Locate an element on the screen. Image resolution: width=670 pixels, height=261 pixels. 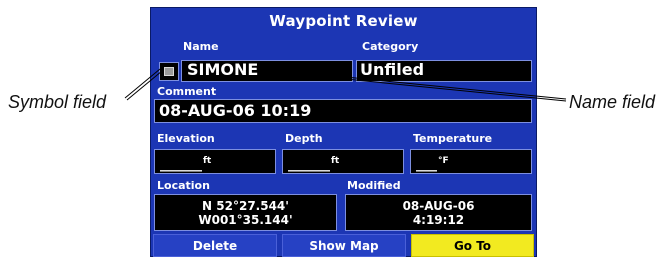
elevation-label: Elevation is located at coordinates (186, 138).